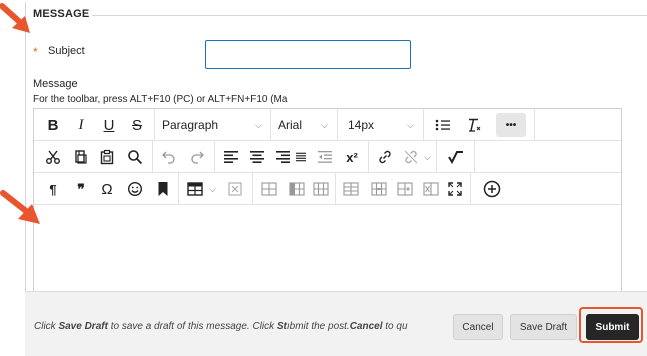 This screenshot has height=356, width=647. What do you see at coordinates (190, 125) in the screenshot?
I see `paragraph-format-value: Paragraph` at bounding box center [190, 125].